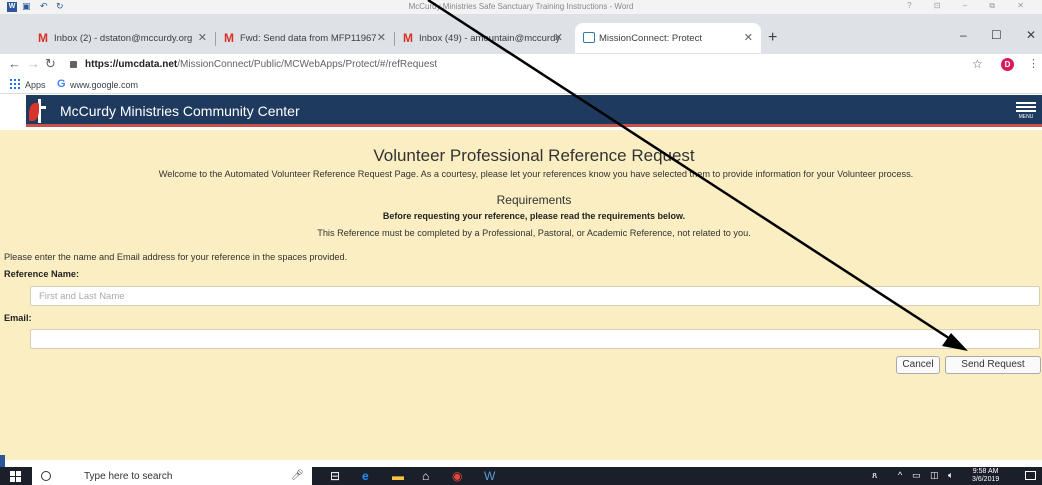 This screenshot has height=485, width=1042. I want to click on volume-icon: 🔈︎, so click(950, 475).